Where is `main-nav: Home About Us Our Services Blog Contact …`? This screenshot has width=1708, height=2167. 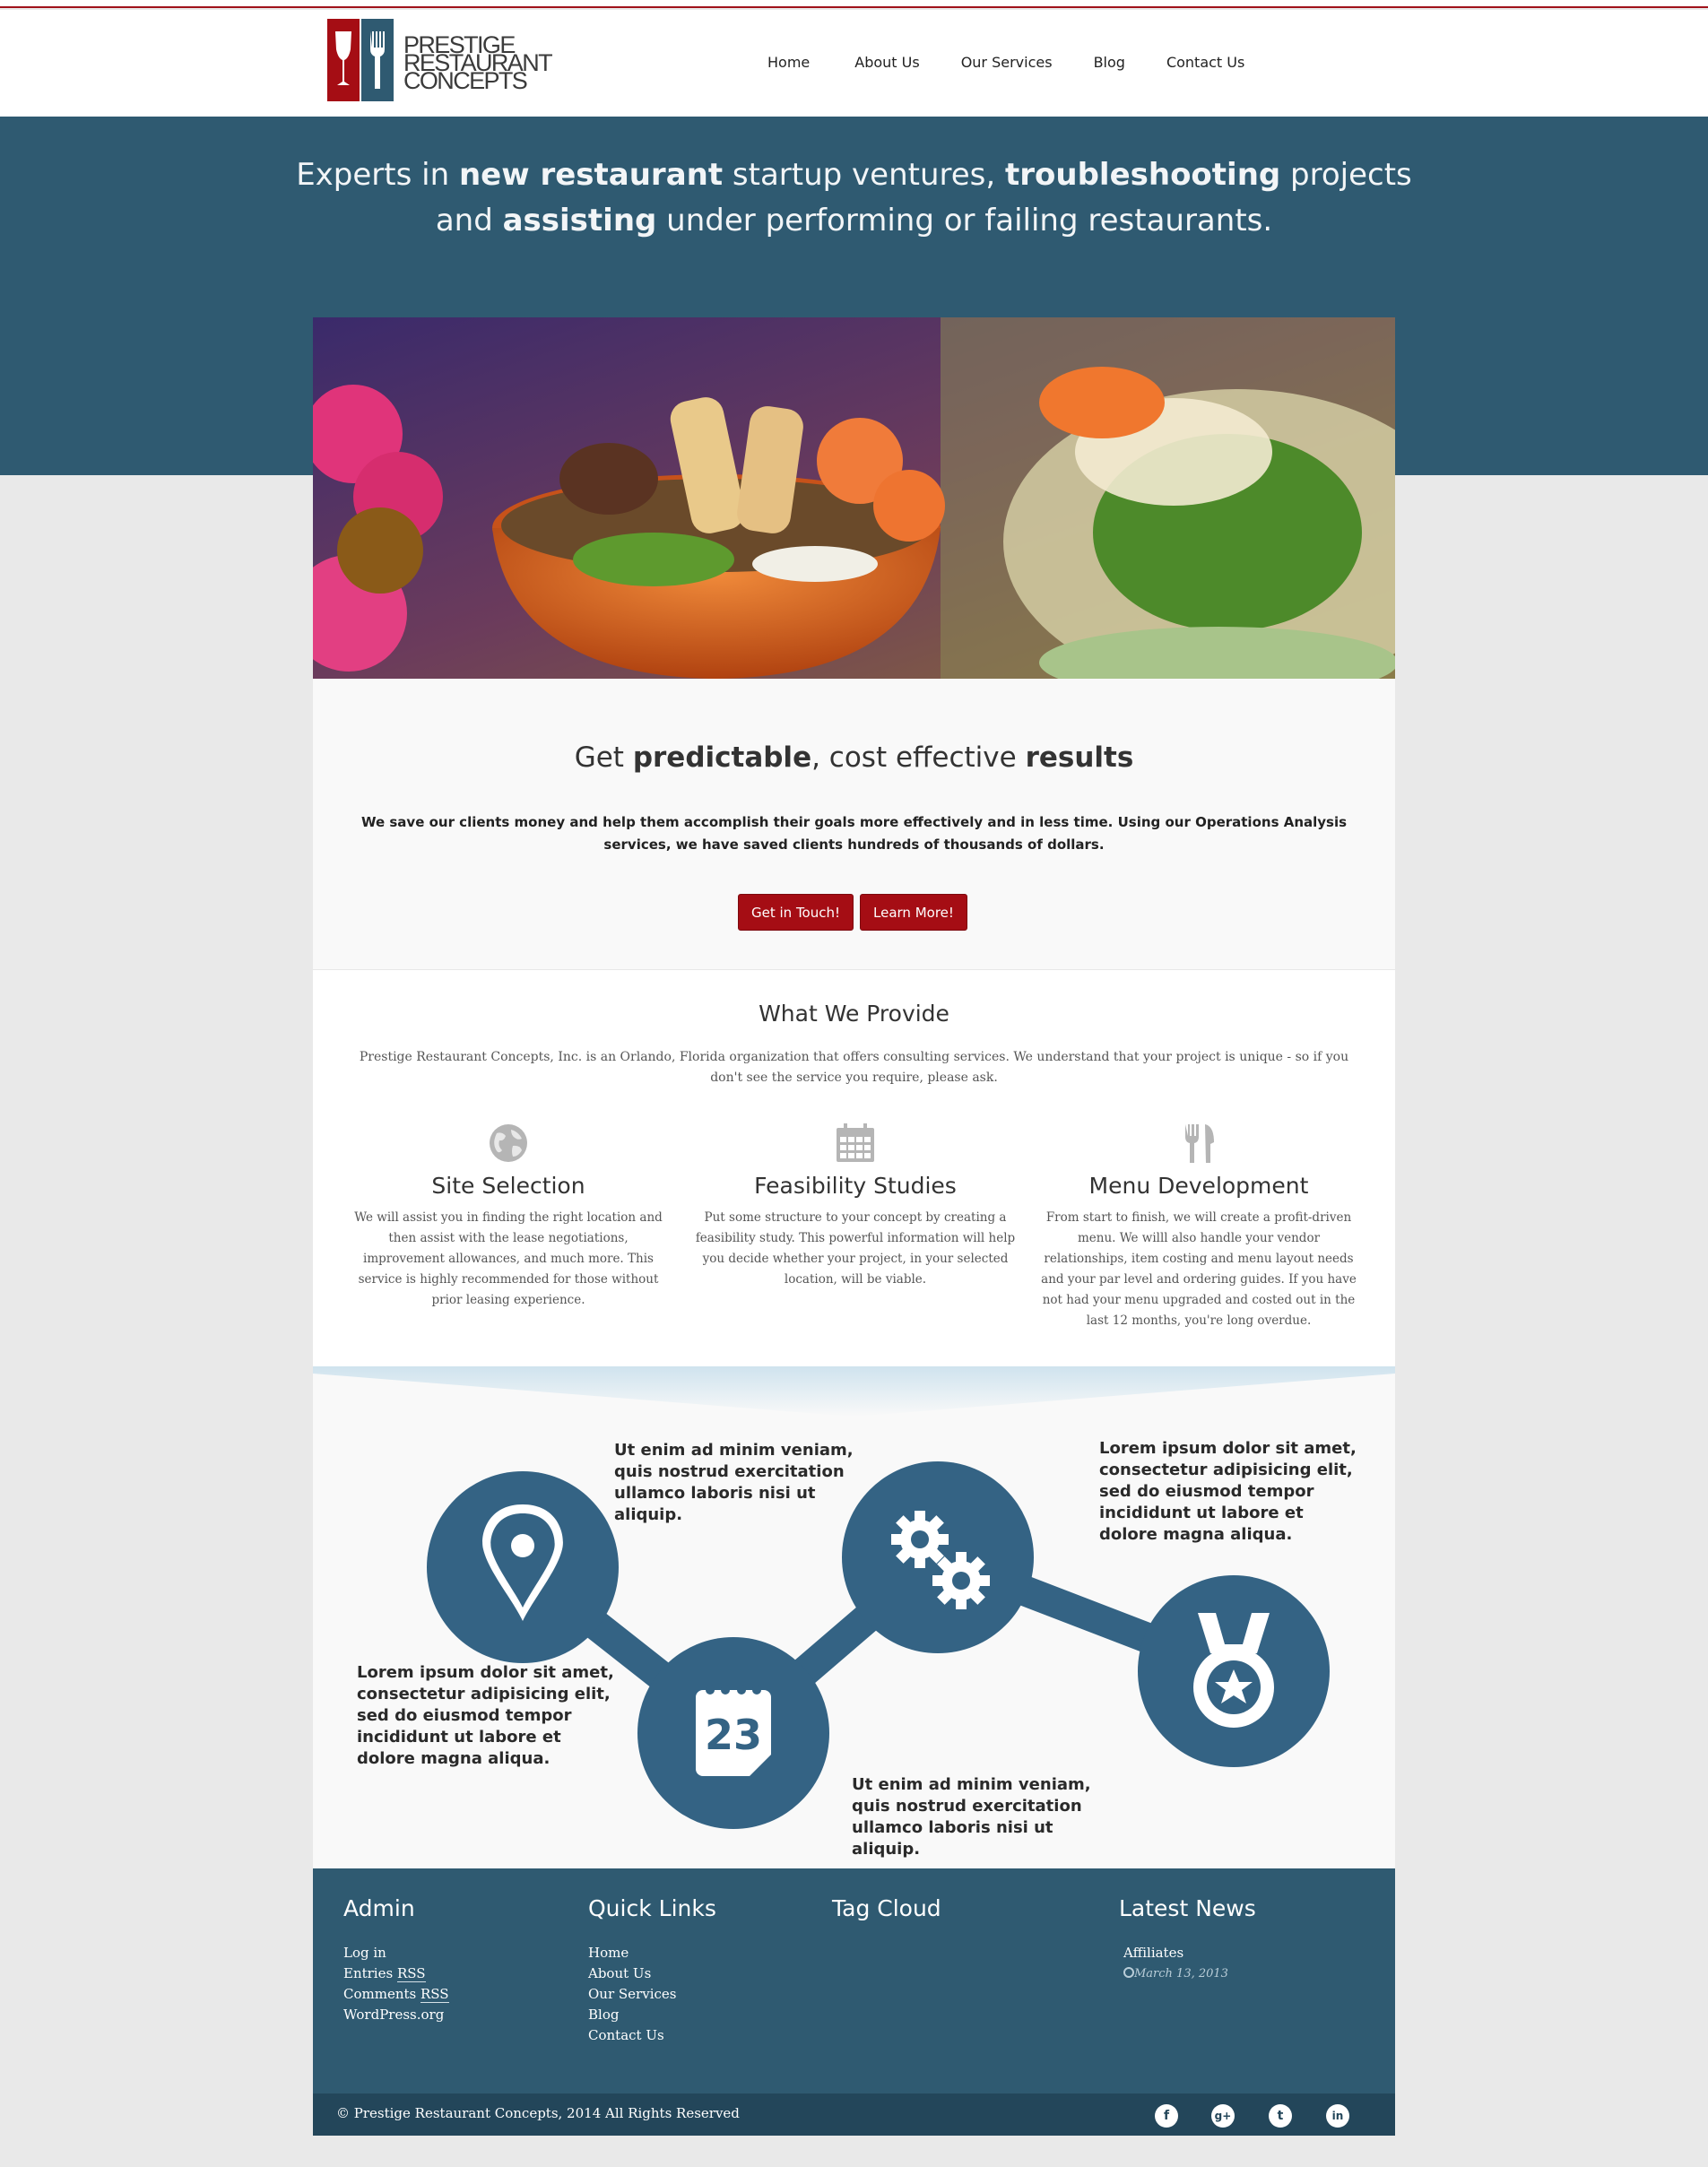 main-nav: Home About Us Our Services Blog Contact … is located at coordinates (1026, 62).